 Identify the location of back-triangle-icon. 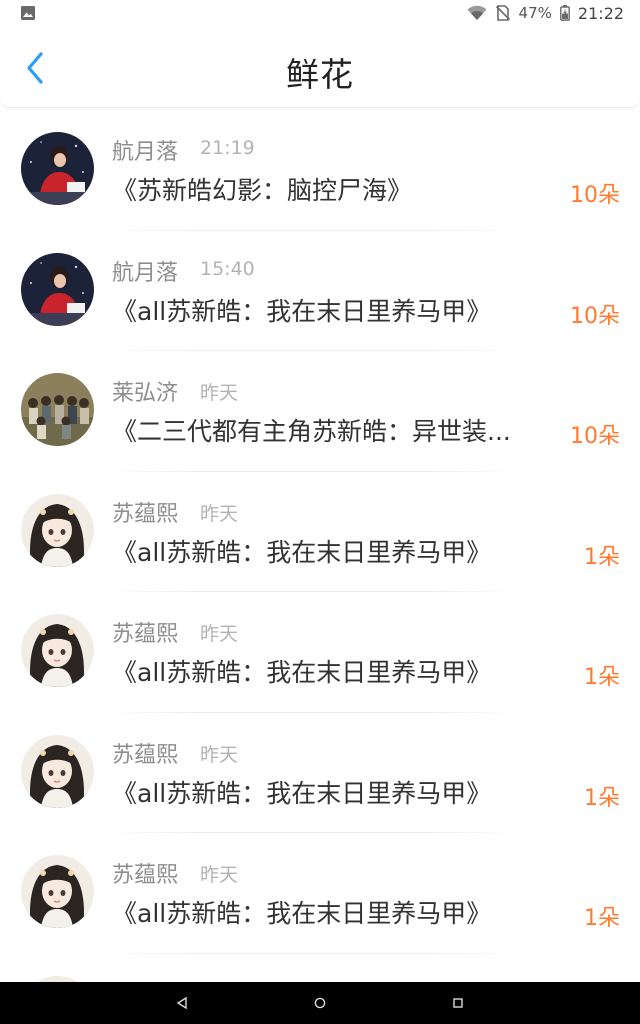
(182, 1003).